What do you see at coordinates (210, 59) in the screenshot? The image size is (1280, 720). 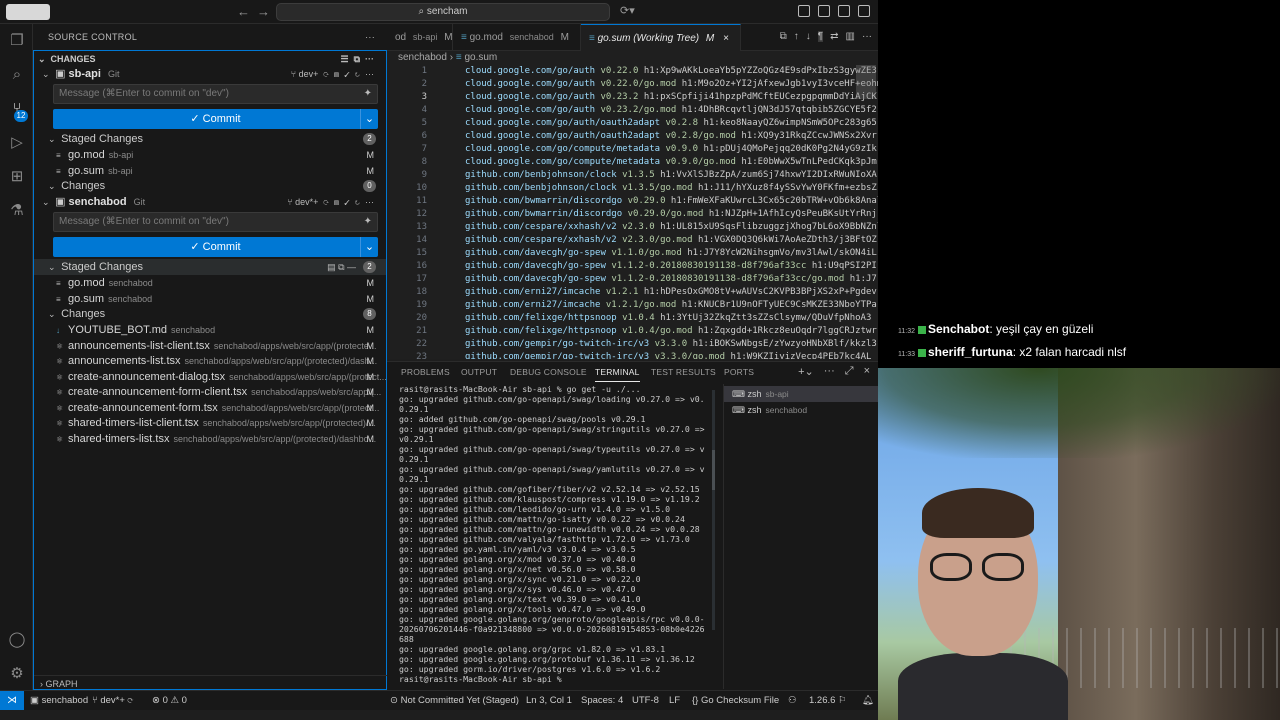 I see `changes-section-header: ⌄ CHANGES ☰ ⧉ ···` at bounding box center [210, 59].